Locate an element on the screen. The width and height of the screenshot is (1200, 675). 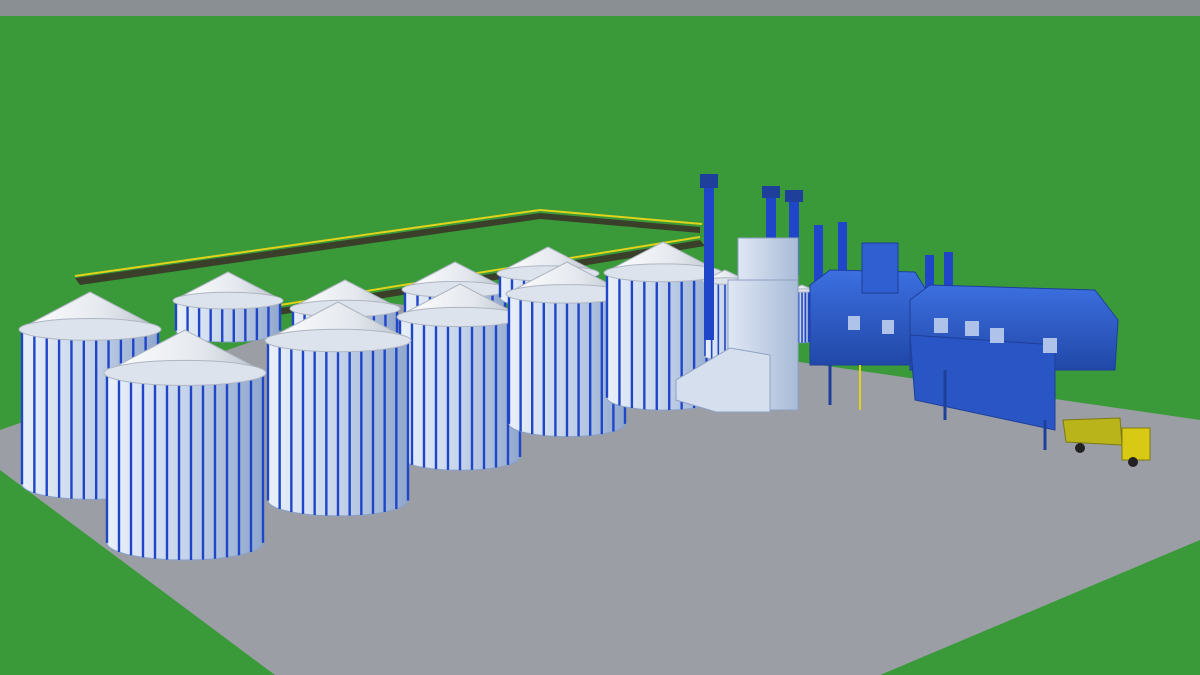
sky-strip is located at coordinates (600, 8).